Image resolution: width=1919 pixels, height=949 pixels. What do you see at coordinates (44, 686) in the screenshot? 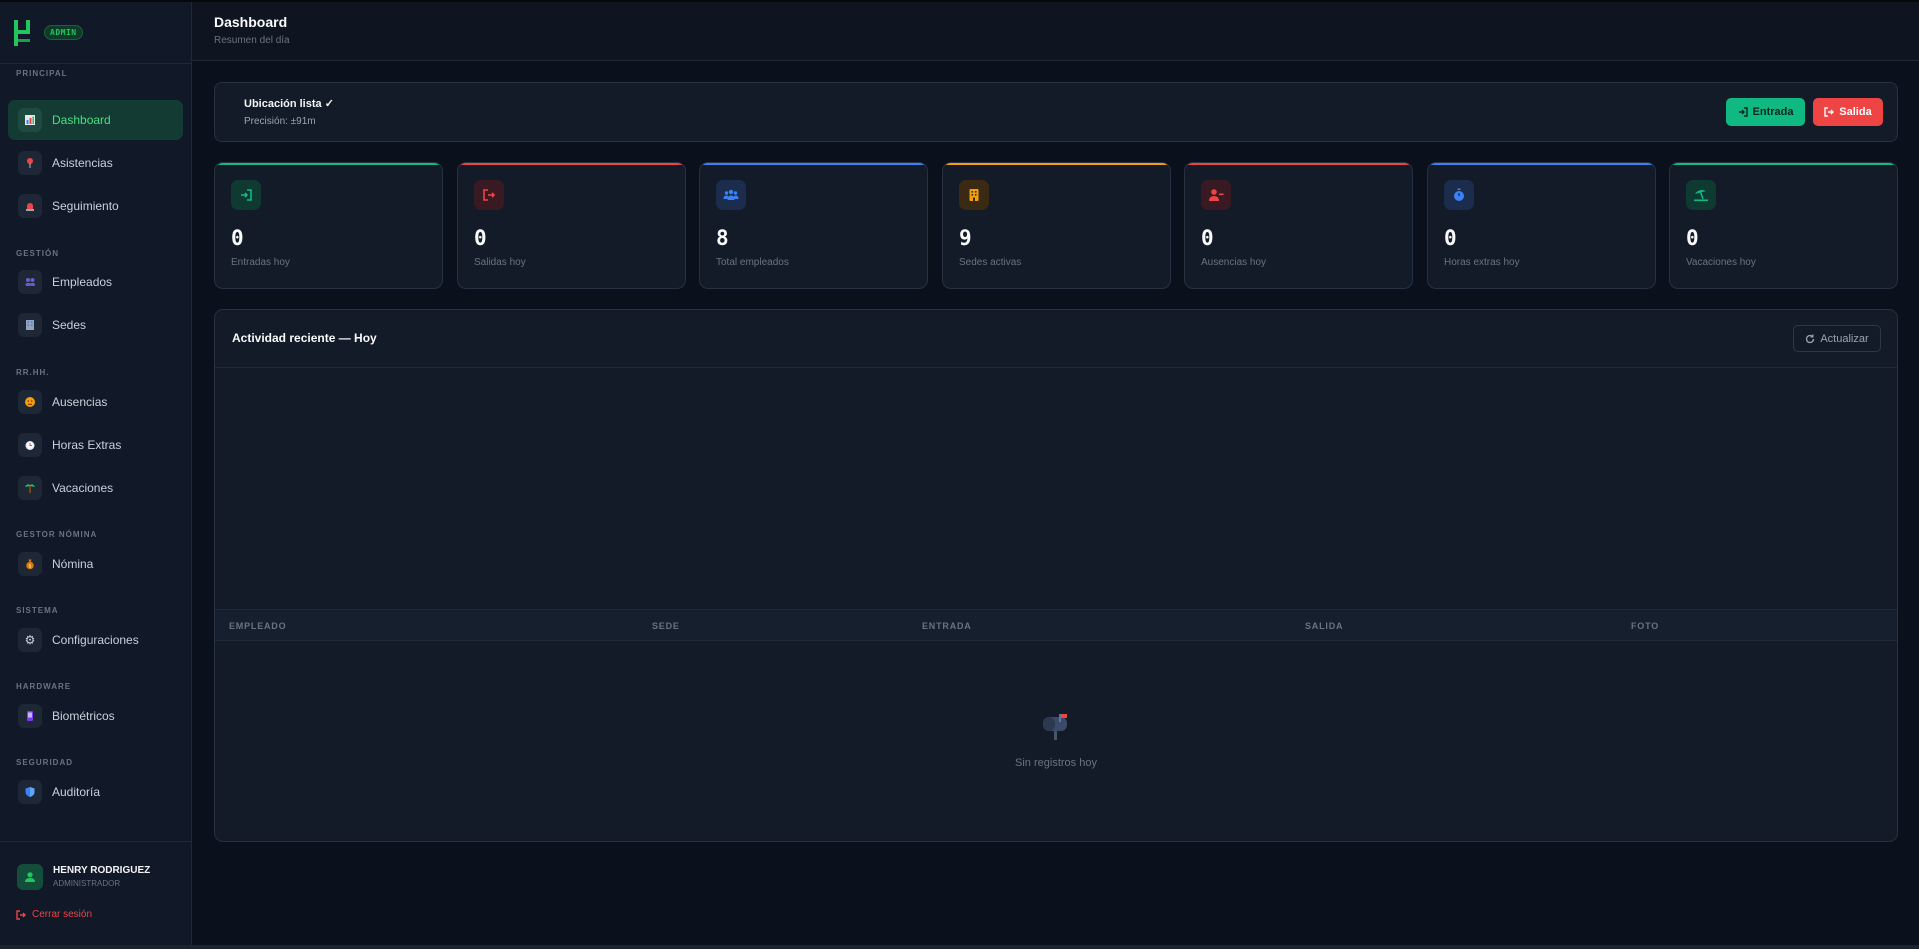
I see `section-label-hardware: HARDWARE` at bounding box center [44, 686].